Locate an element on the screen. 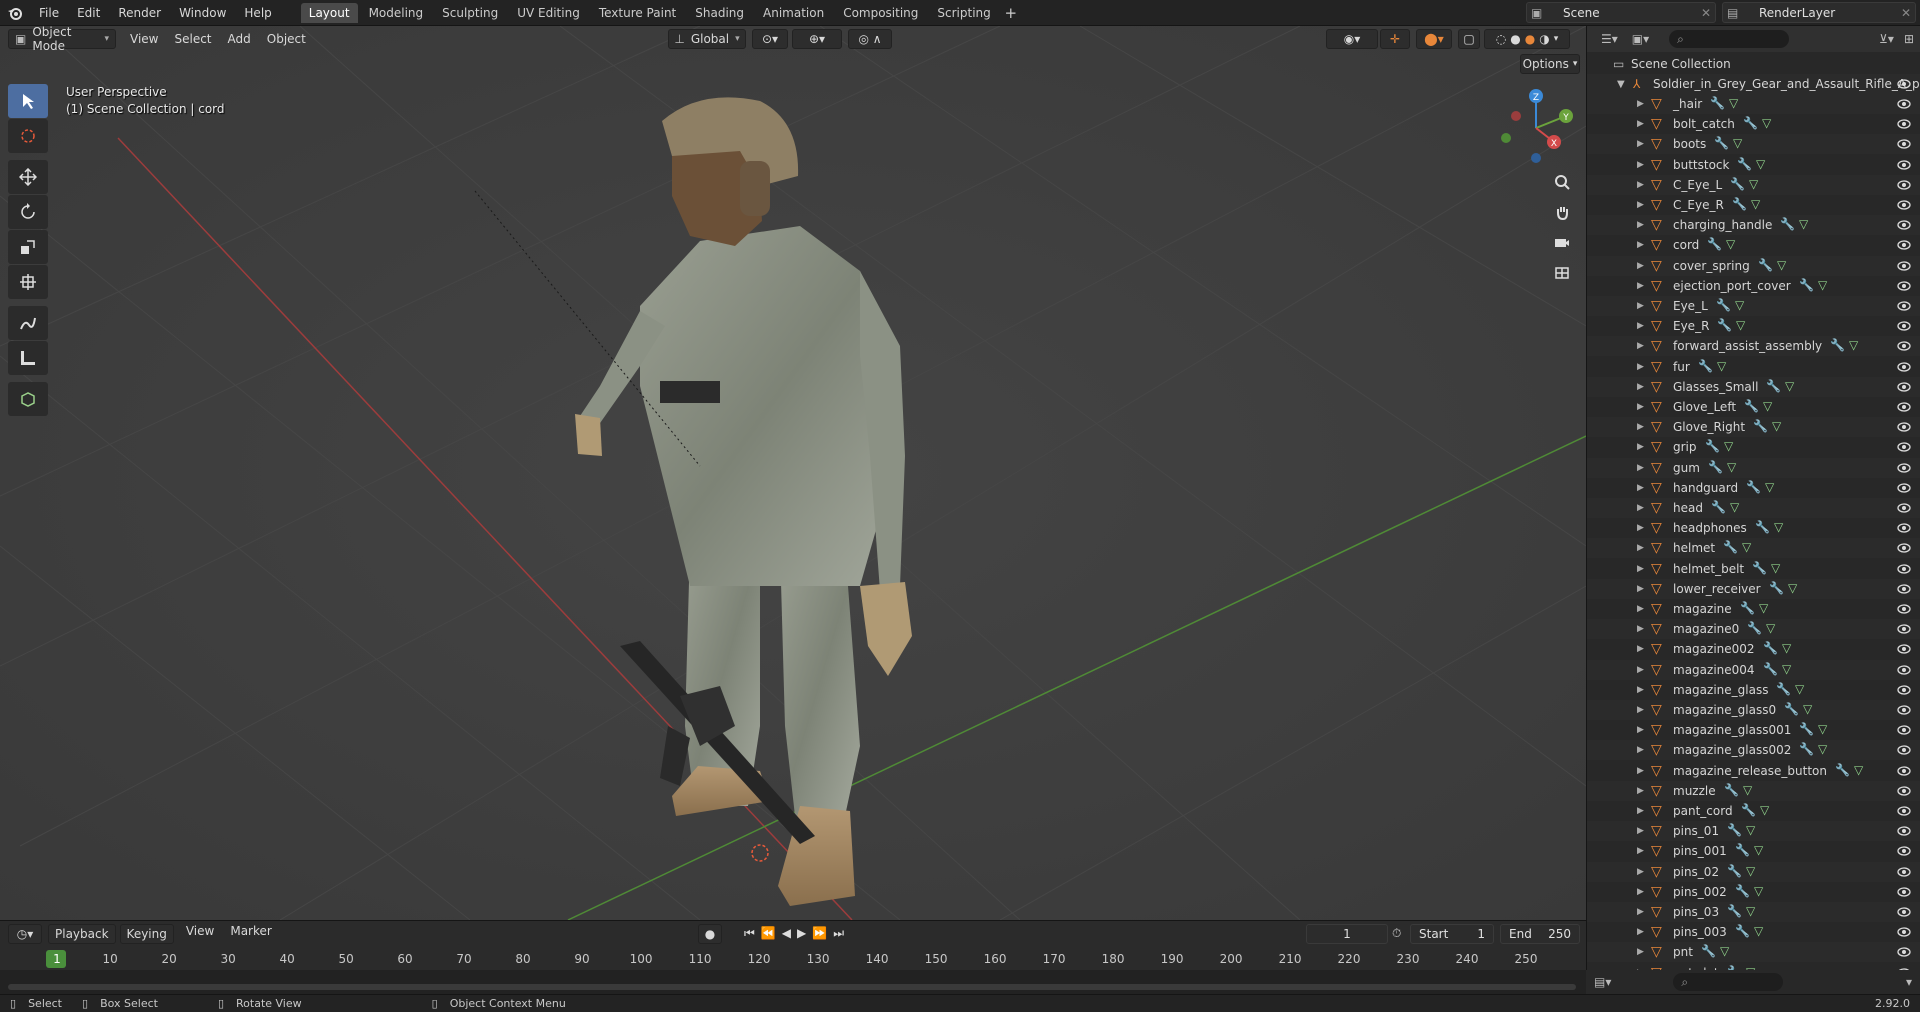 This screenshot has width=1920, height=1012. menu-edit: Edit is located at coordinates (88, 13).